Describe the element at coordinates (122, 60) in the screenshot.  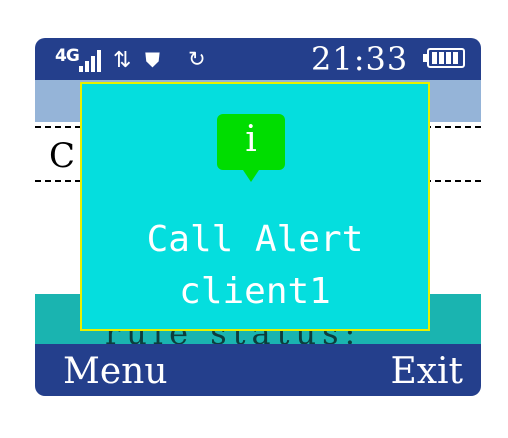
I see `data-transfer-icon: ⇅` at that location.